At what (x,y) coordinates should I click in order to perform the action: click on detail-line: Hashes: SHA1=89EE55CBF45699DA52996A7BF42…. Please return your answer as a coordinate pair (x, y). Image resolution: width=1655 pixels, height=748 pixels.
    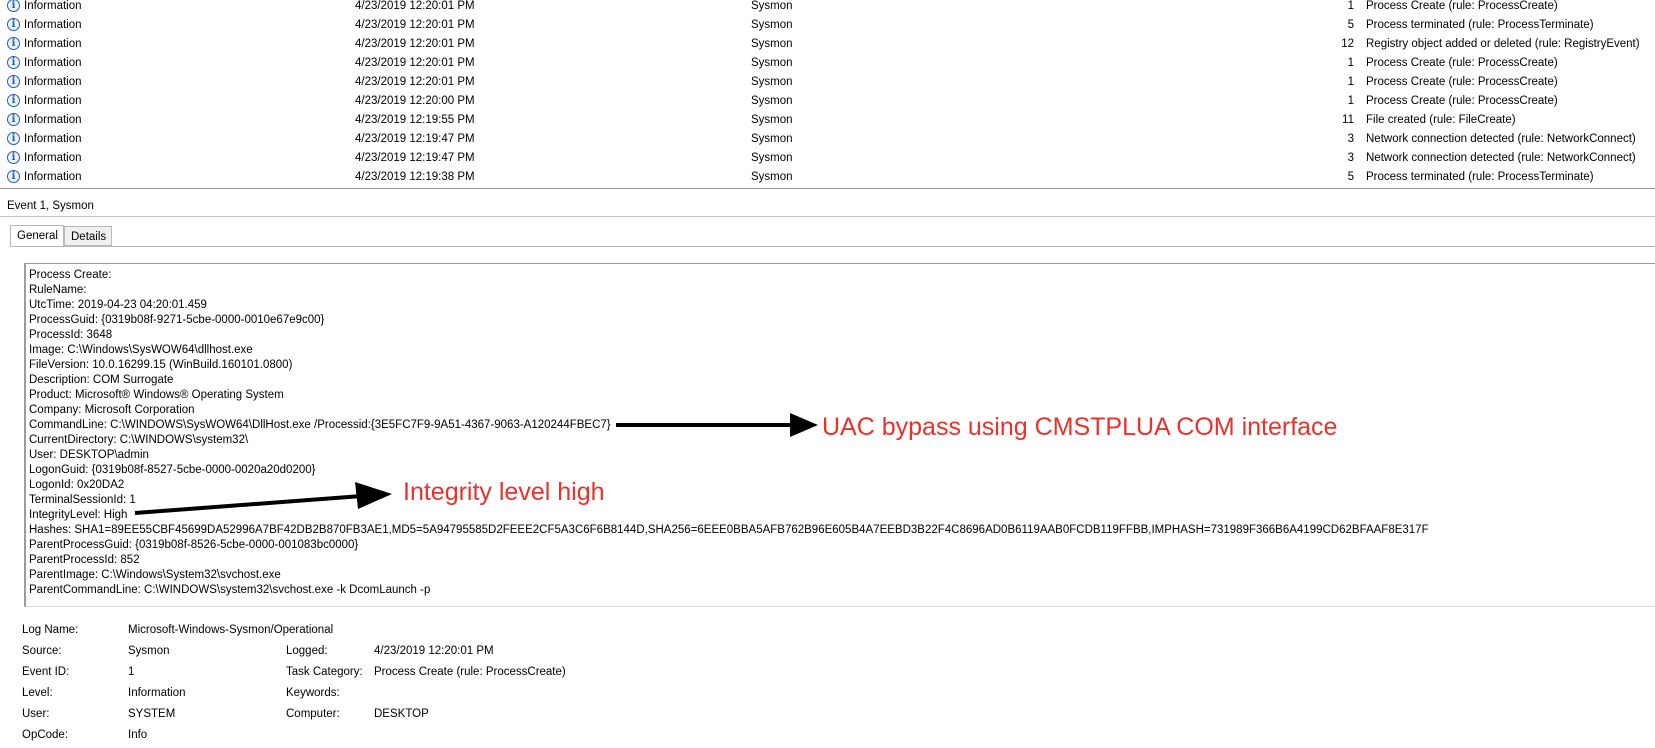
    Looking at the image, I should click on (729, 530).